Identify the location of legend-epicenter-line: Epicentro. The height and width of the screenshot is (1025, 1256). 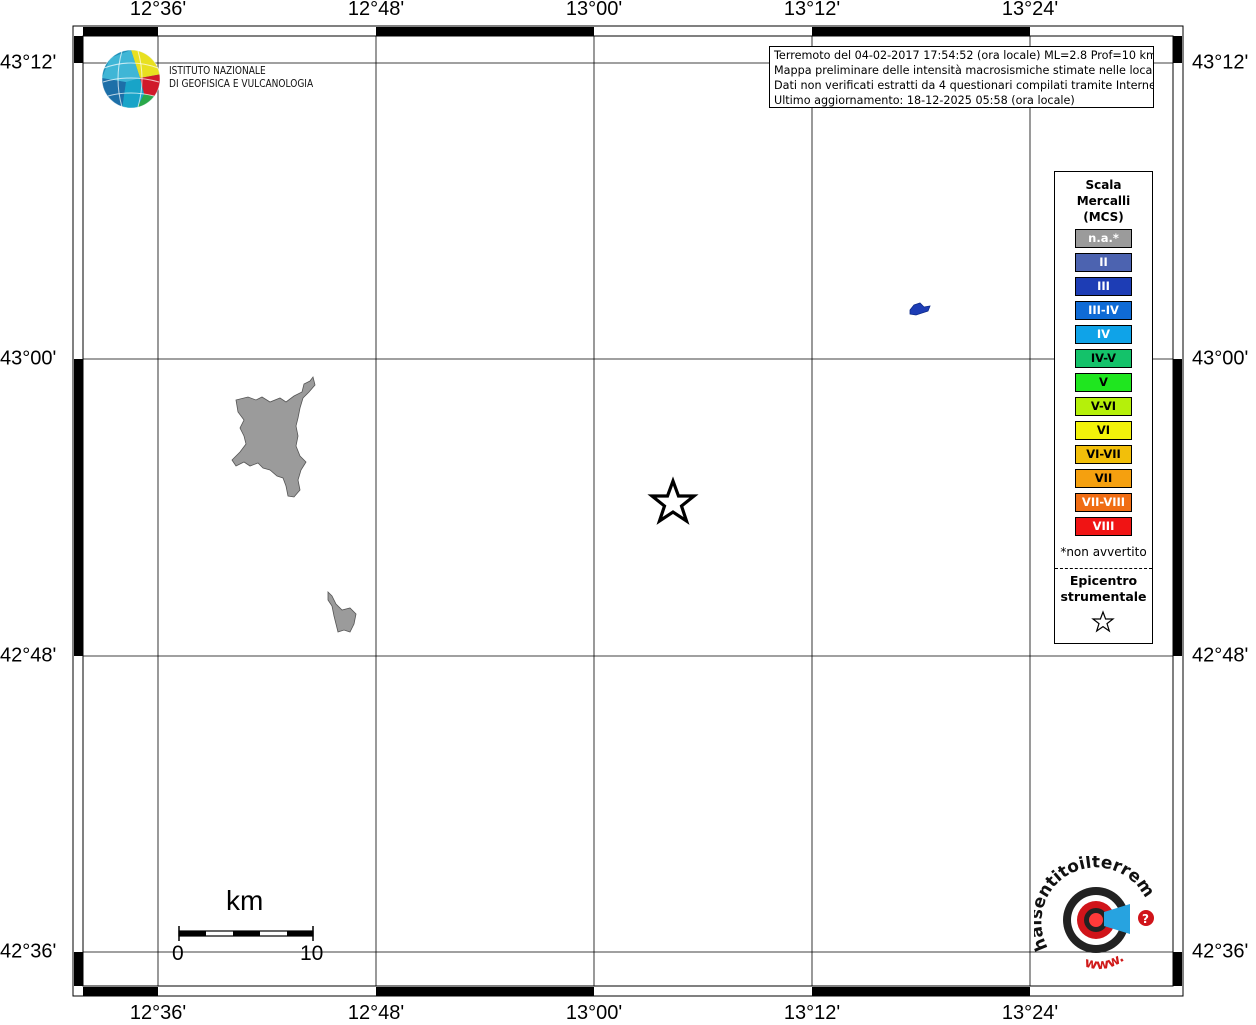
(1103, 580).